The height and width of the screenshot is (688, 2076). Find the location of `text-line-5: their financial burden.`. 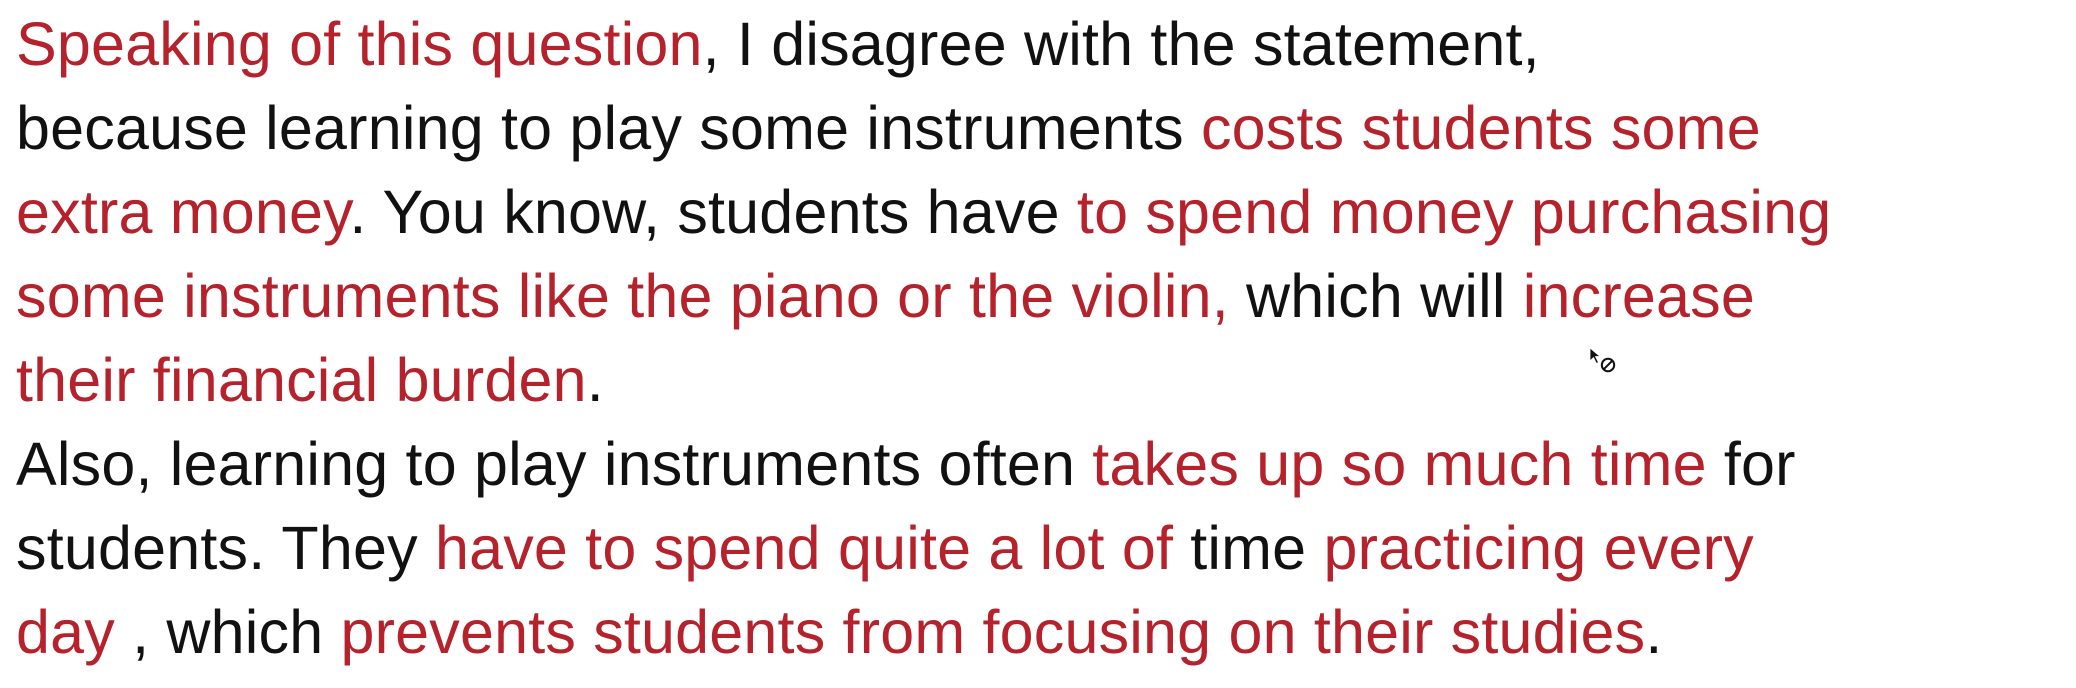

text-line-5: their financial burden. is located at coordinates (310, 380).